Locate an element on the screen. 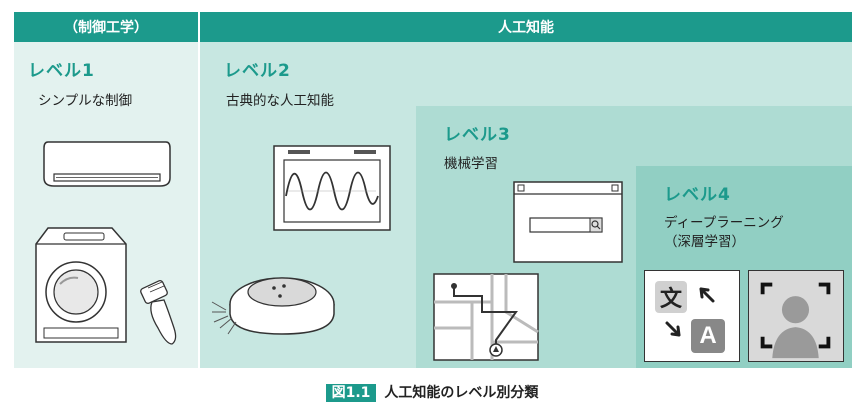  swap-arrows-icon is located at coordinates (690, 312).